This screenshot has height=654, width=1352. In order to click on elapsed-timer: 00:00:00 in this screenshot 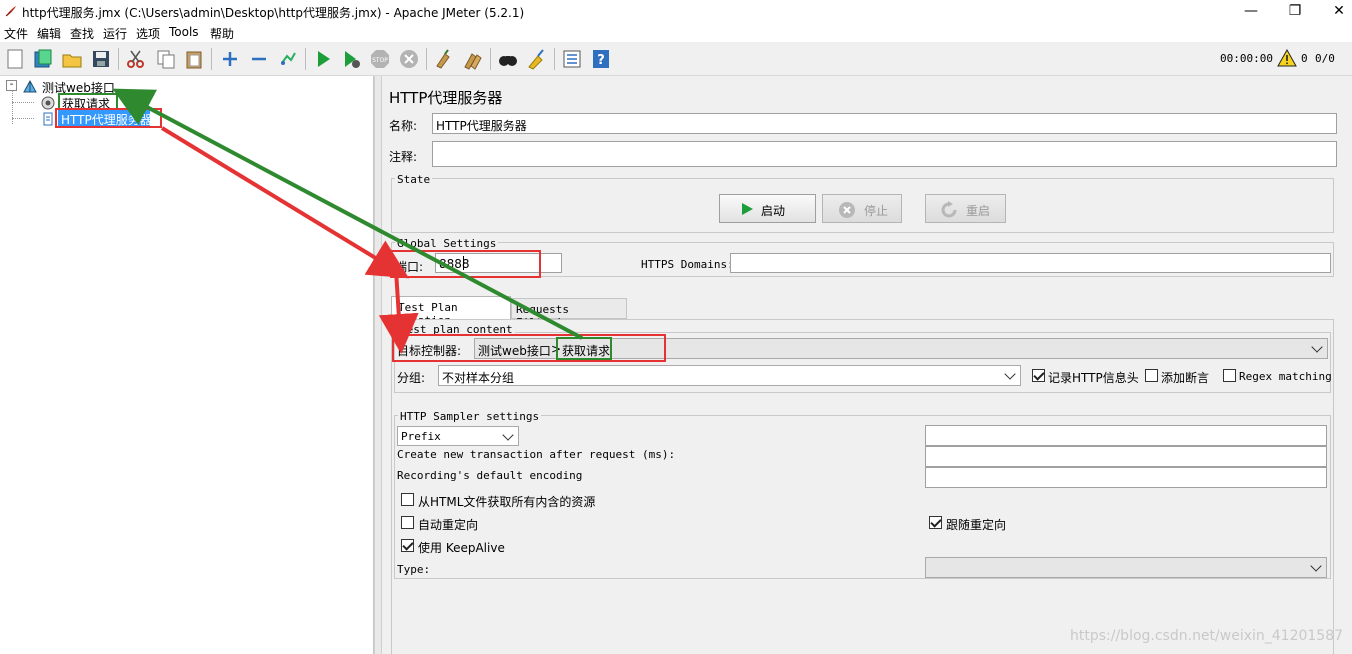, I will do `click(1246, 58)`.